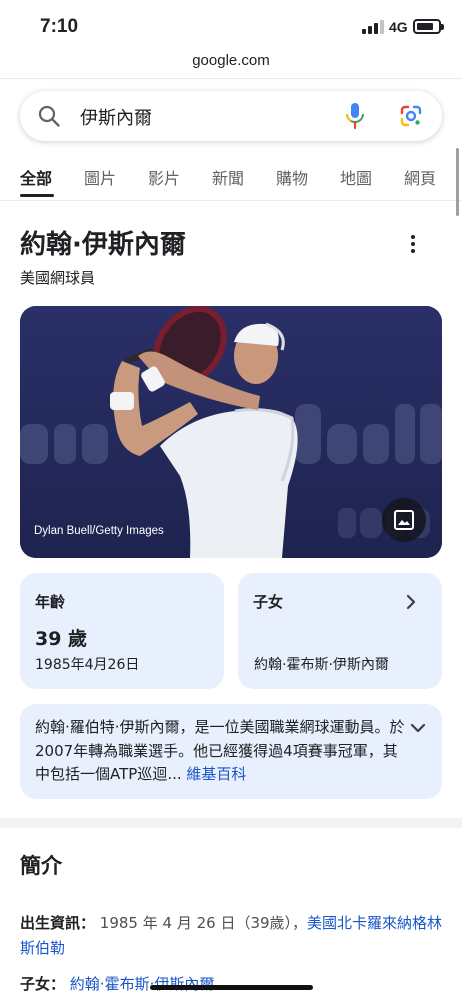 This screenshot has width=462, height=1000. I want to click on birth-label: 出生資訊：, so click(58, 923).